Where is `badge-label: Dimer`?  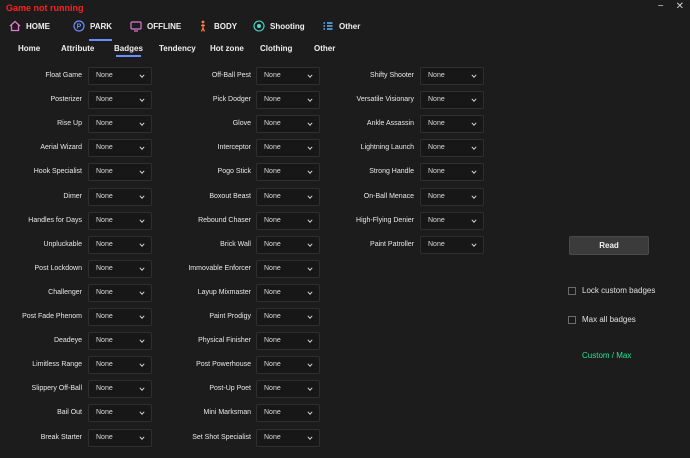 badge-label: Dimer is located at coordinates (72, 196).